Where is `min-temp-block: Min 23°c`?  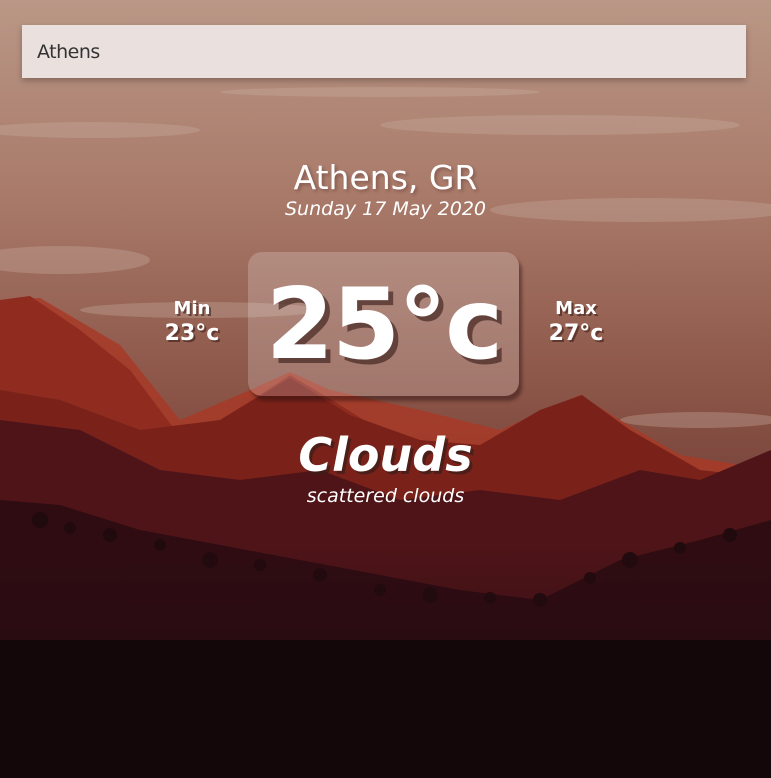 min-temp-block: Min 23°c is located at coordinates (192, 323).